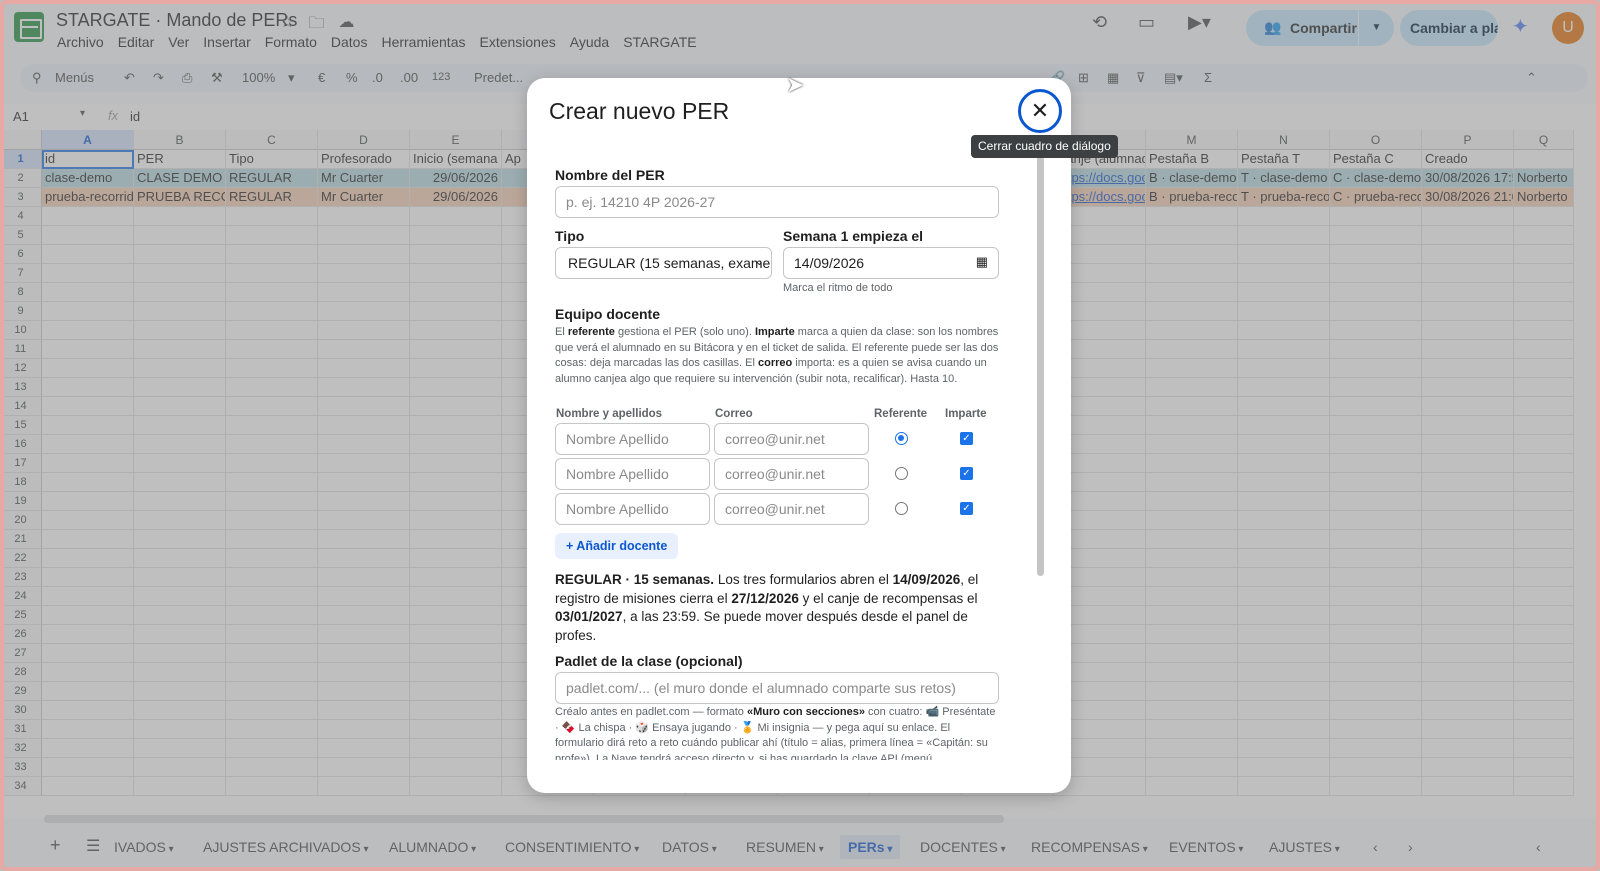  Describe the element at coordinates (607, 314) in the screenshot. I see `team-label: Equipo docente` at that location.